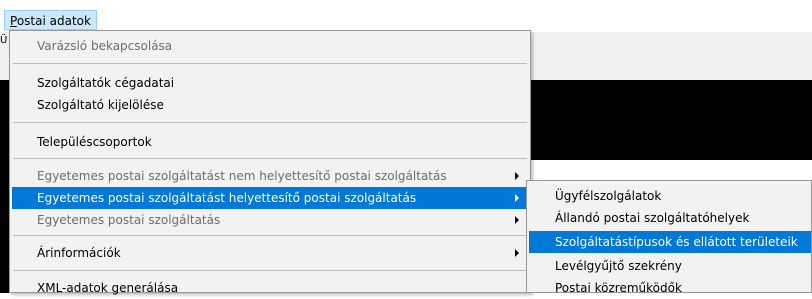 This screenshot has height=299, width=812. Describe the element at coordinates (618, 266) in the screenshot. I see `menu-item-label: Levélgyűjtő szekrény` at that location.